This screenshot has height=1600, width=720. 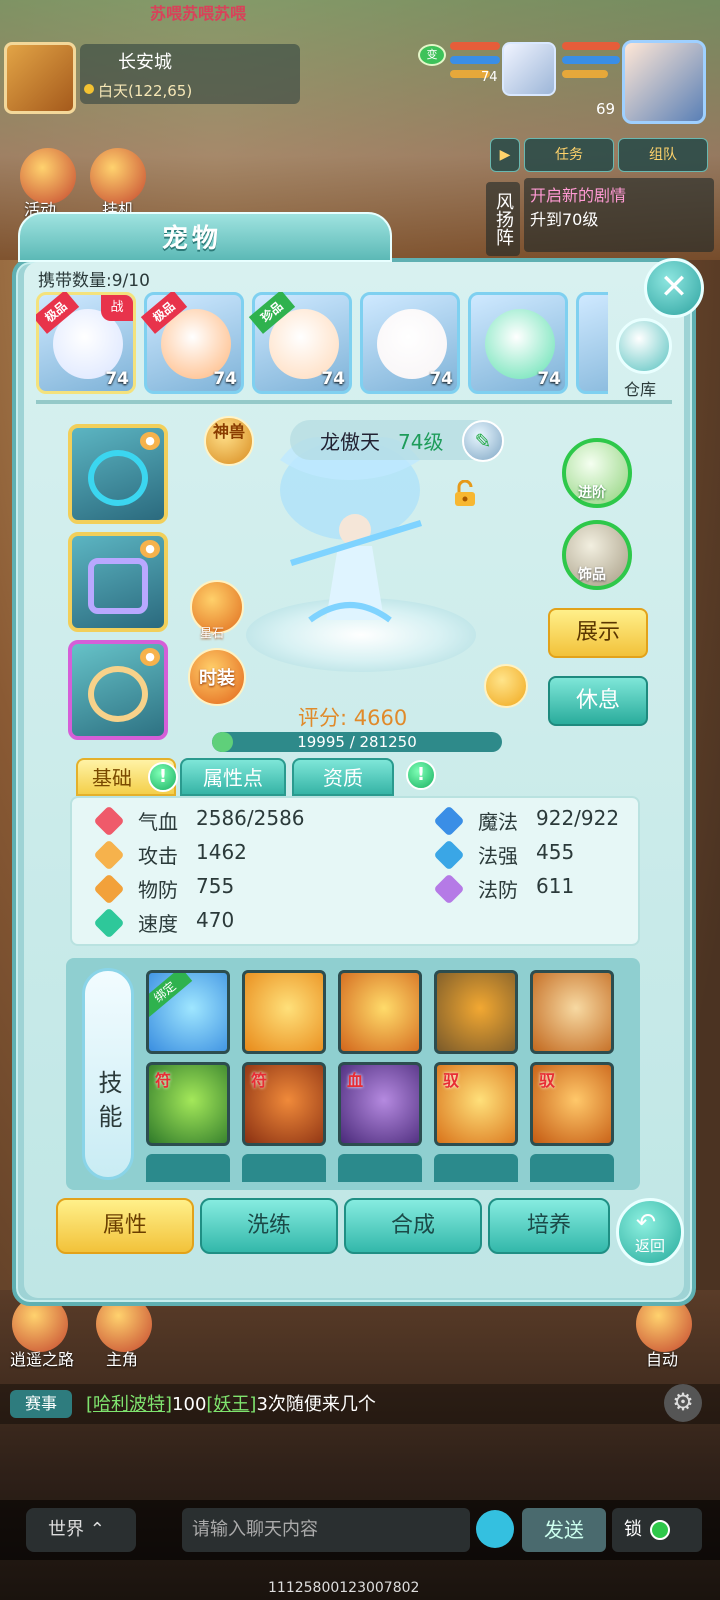 What do you see at coordinates (198, 13) in the screenshot?
I see `marquee-text: 苏喂苏喂苏喂` at bounding box center [198, 13].